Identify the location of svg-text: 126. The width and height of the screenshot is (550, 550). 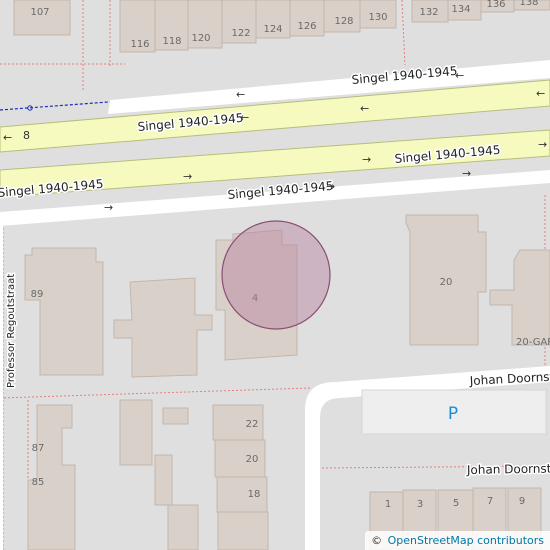
(306, 26).